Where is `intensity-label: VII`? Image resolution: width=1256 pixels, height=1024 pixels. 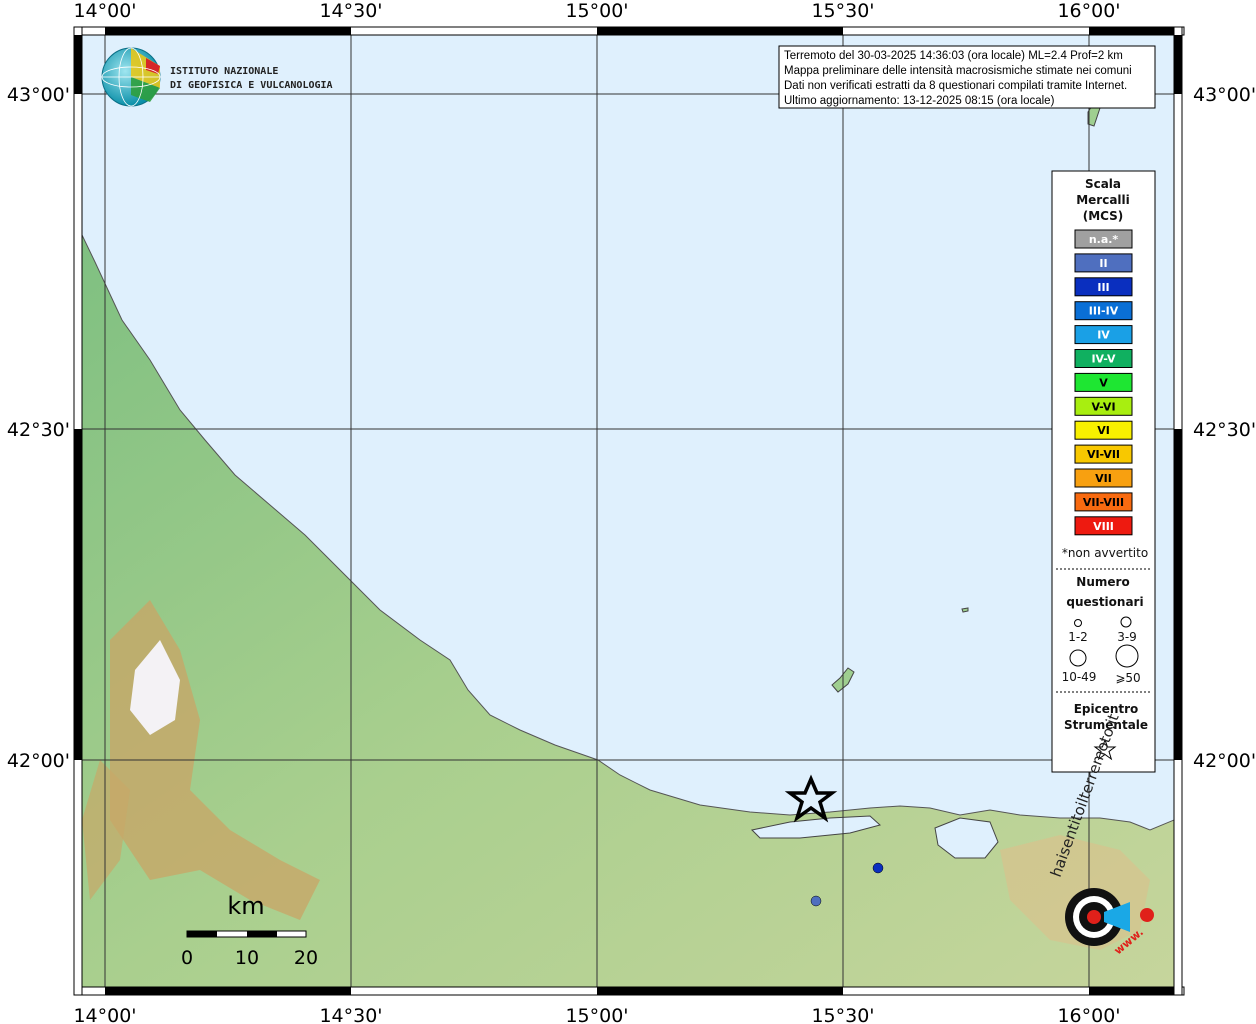
intensity-label: VII is located at coordinates (1103, 478).